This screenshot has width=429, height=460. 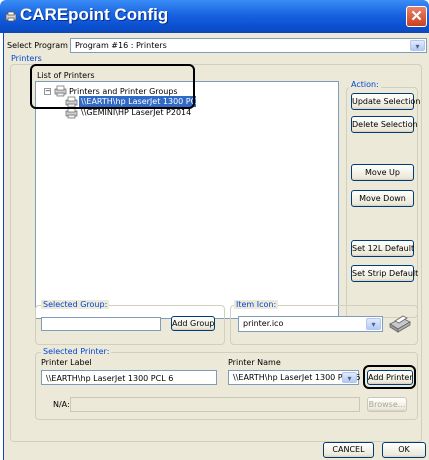 I want to click on printer-label-input: \\EARTH\hp LaserJet 1300 PCL 6, so click(x=129, y=377).